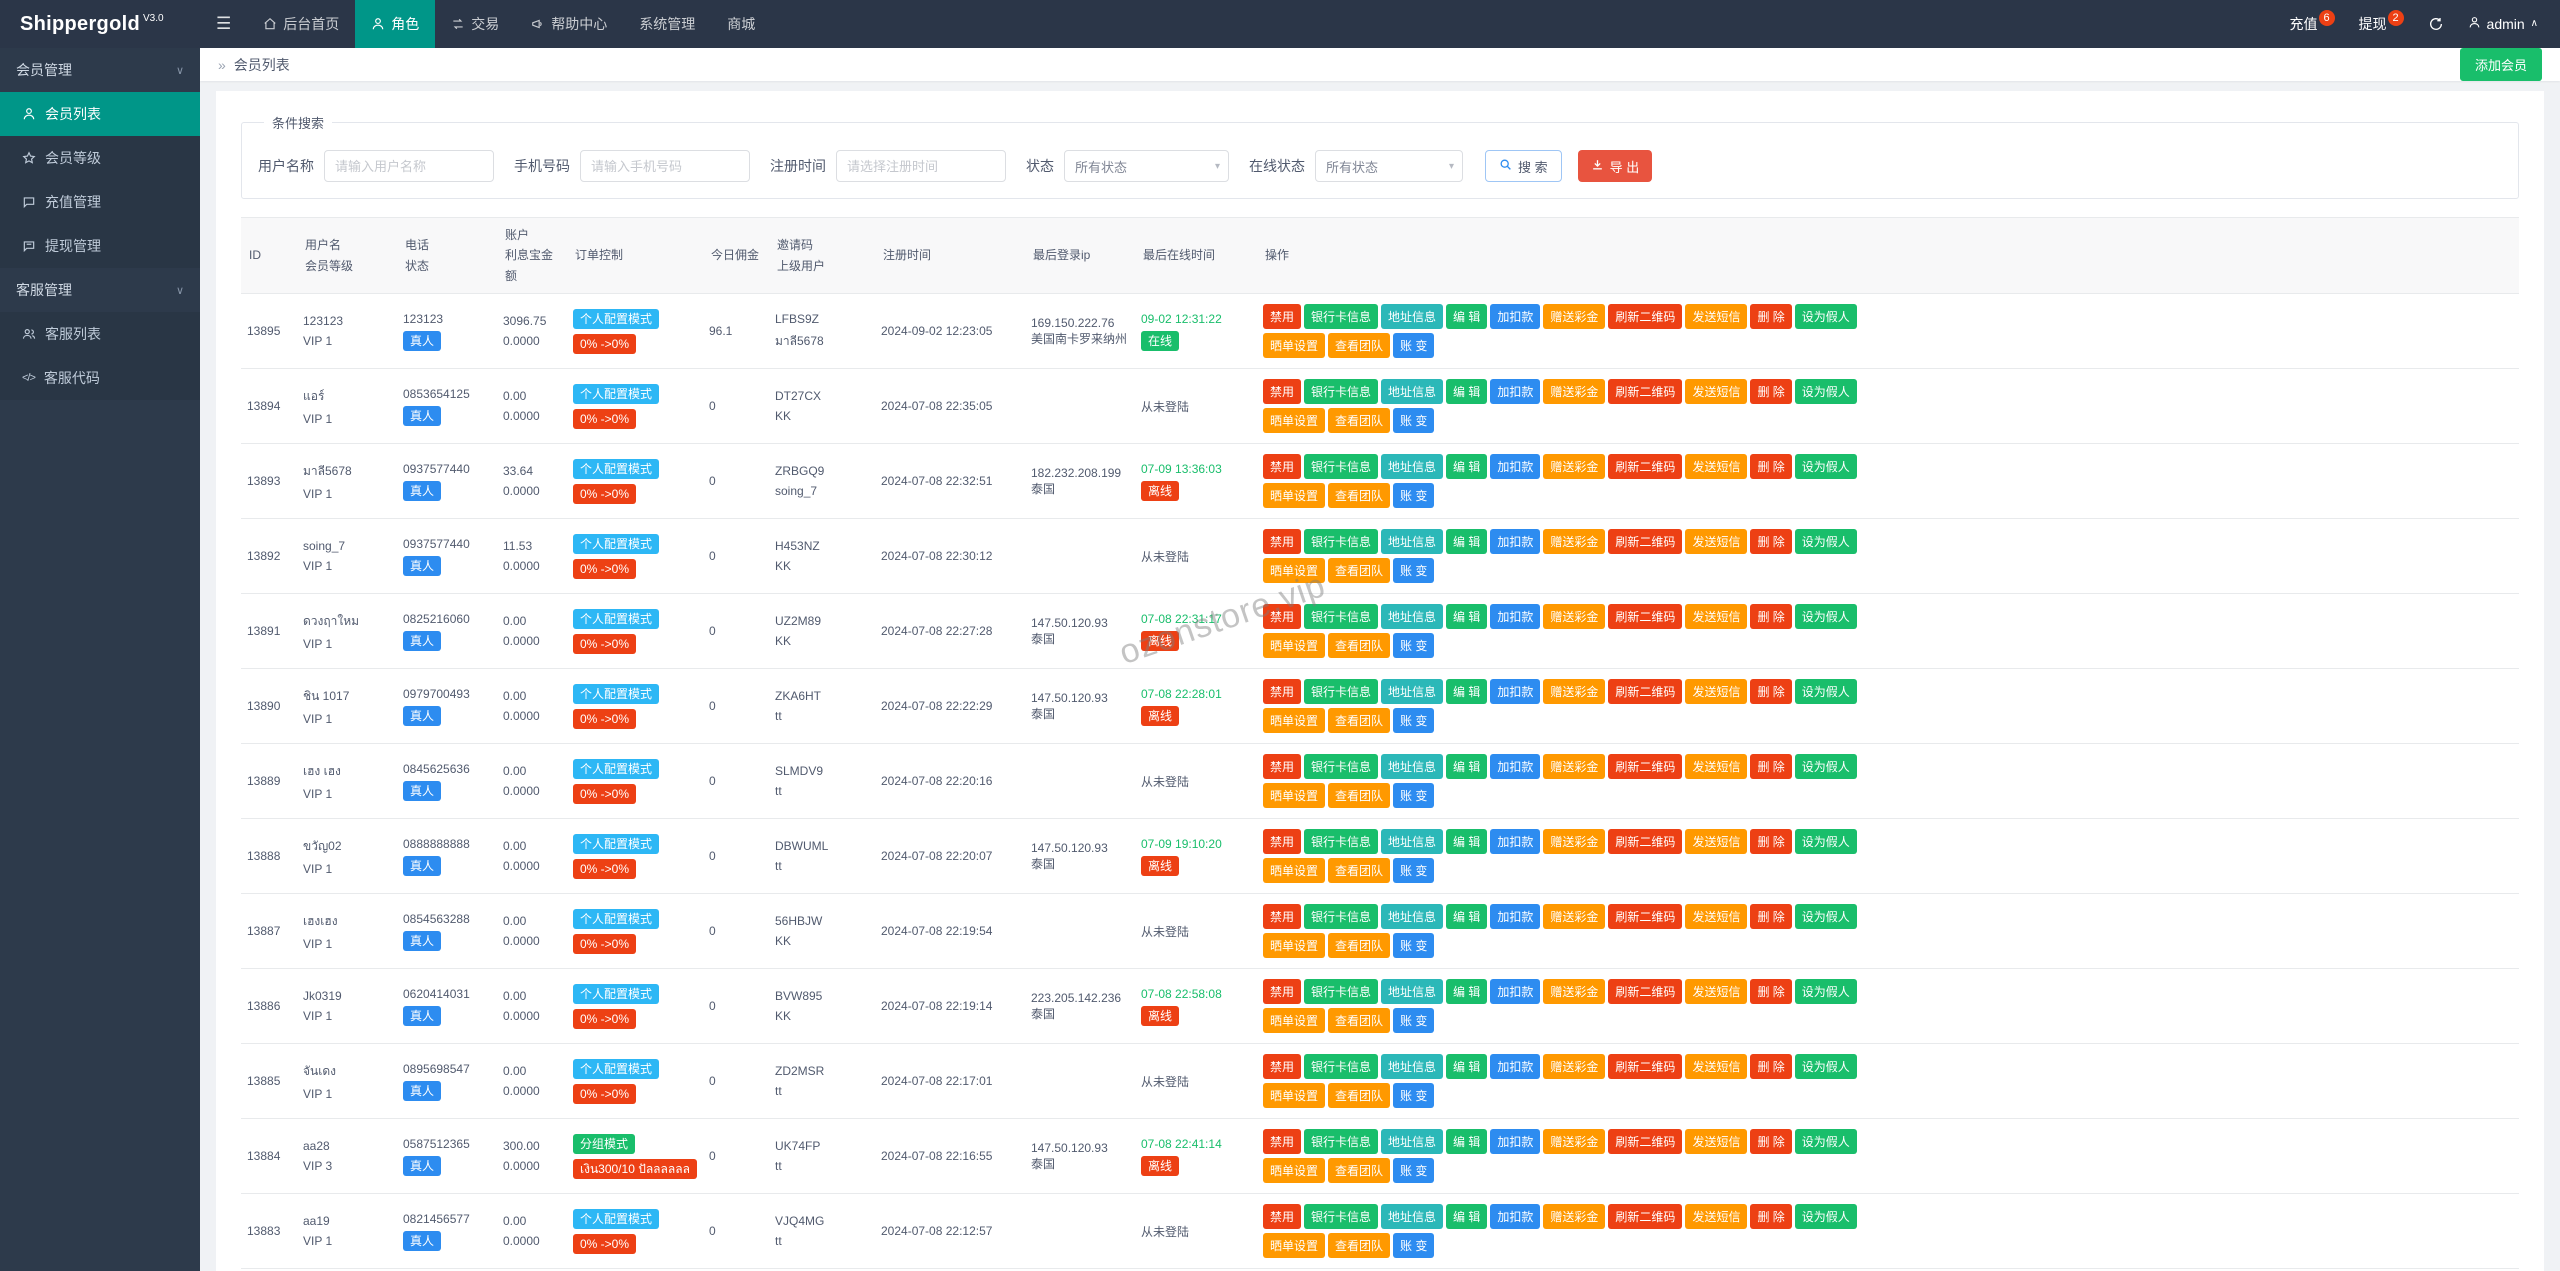 The height and width of the screenshot is (1271, 2560). What do you see at coordinates (1615, 166) in the screenshot?
I see `export-button: 导 出` at bounding box center [1615, 166].